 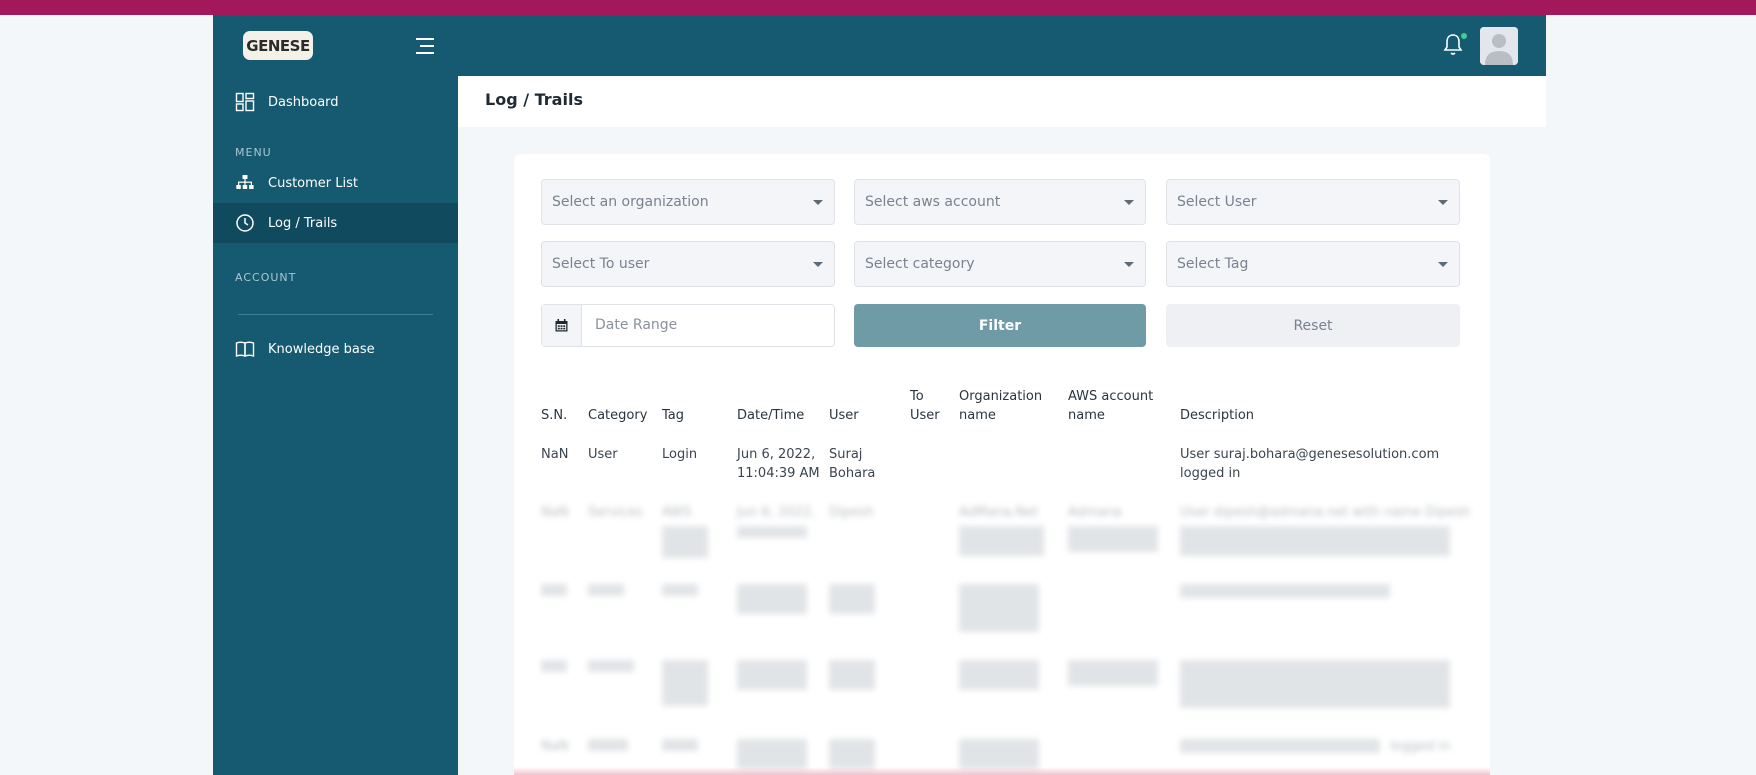 What do you see at coordinates (1095, 512) in the screenshot?
I see `cell-aws: Admana` at bounding box center [1095, 512].